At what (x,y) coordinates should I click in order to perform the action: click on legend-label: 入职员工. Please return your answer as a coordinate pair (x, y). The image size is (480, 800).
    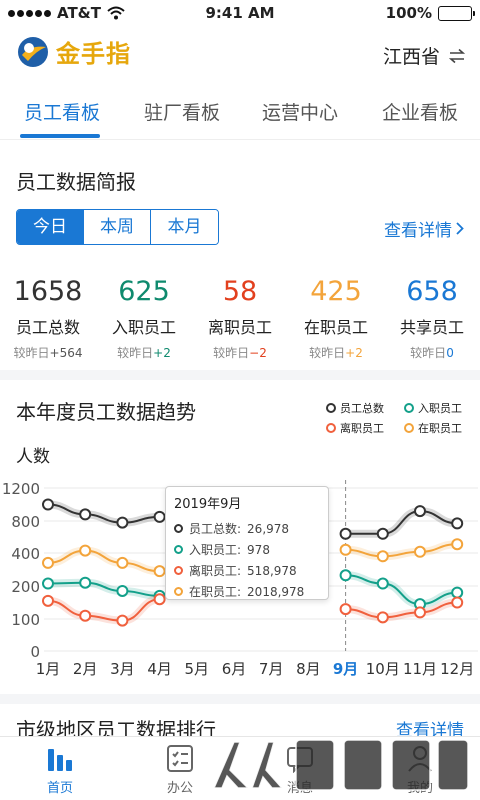
    Looking at the image, I should click on (440, 408).